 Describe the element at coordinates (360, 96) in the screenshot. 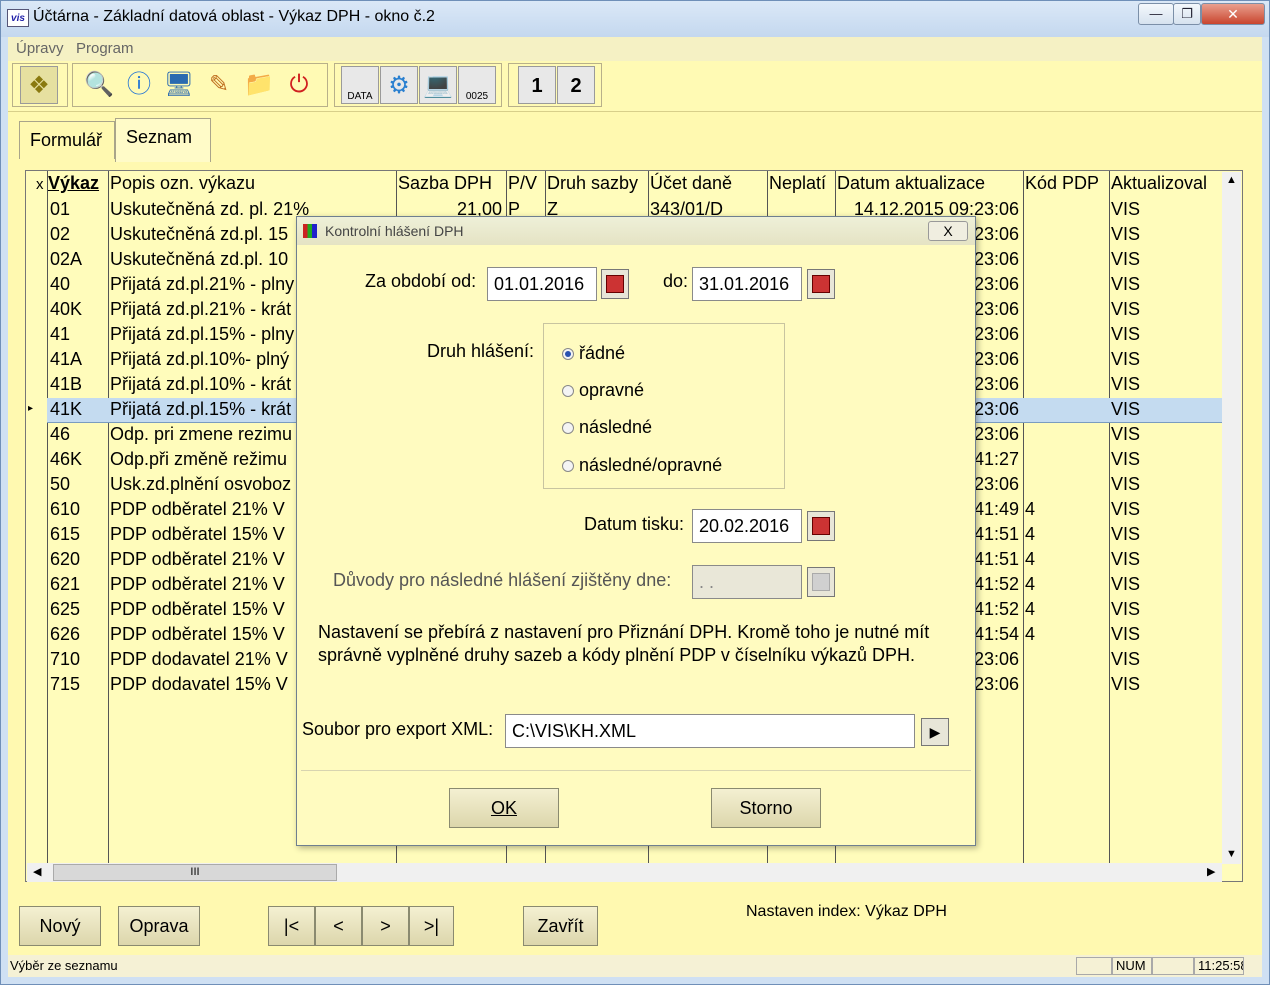

I see `data-label: DATA` at that location.